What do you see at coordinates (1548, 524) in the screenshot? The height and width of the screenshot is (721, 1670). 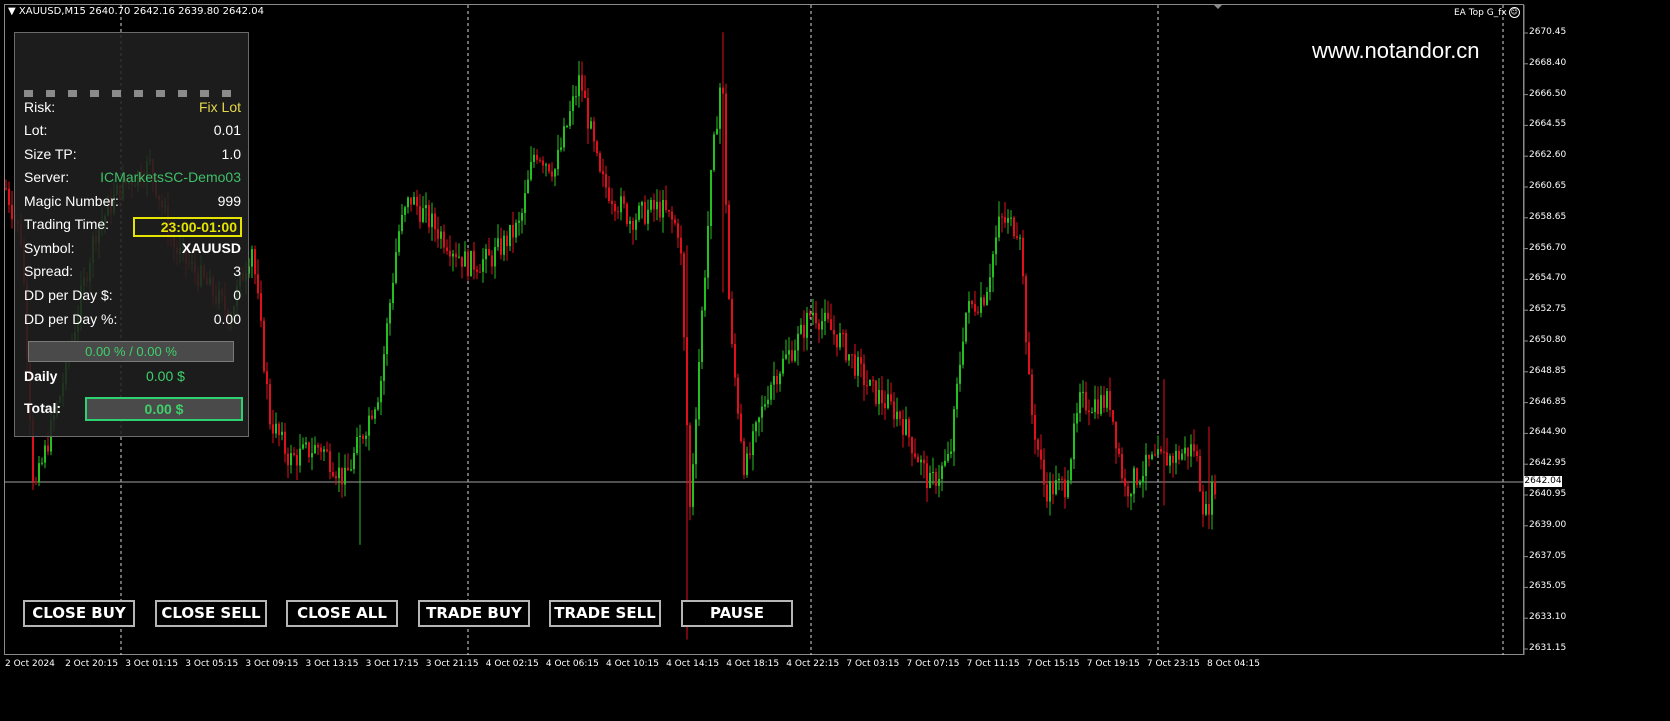 I see `price-tick-label: 2639.00` at bounding box center [1548, 524].